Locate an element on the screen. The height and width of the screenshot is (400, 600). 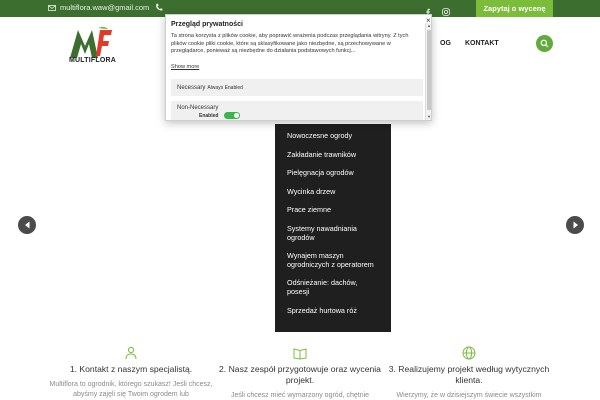
menu-item-wynajem-maszyn: Wynajem maszyn ogrodniczych z operatorem is located at coordinates (333, 260).